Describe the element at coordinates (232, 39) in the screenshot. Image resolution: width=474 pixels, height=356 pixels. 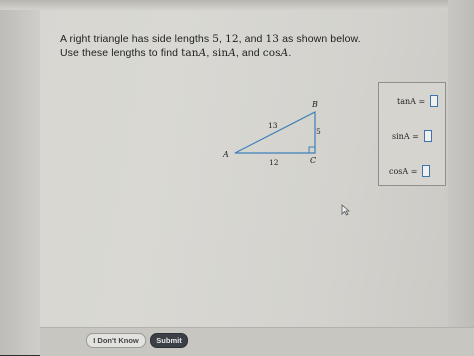
I see `q1-b: 12` at that location.